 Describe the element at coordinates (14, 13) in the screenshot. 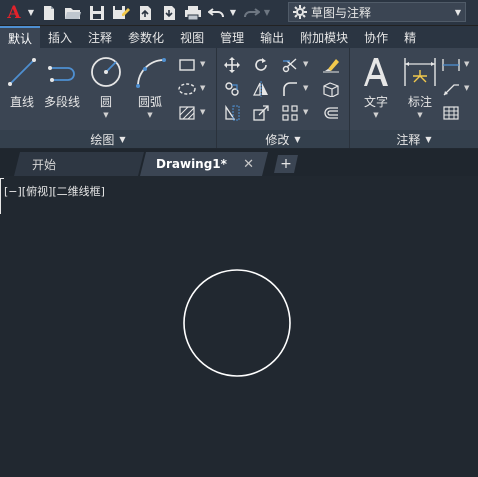

I see `application-menu-button: A` at that location.